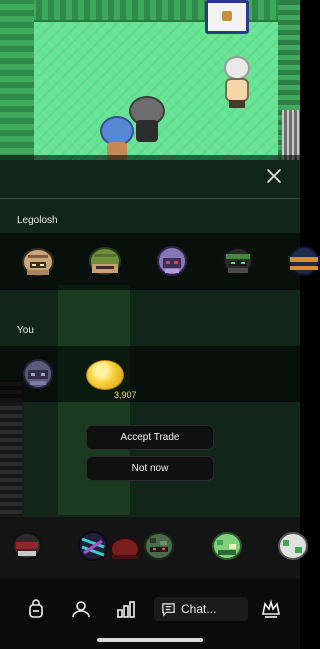  What do you see at coordinates (271, 609) in the screenshot?
I see `crown-icon` at bounding box center [271, 609].